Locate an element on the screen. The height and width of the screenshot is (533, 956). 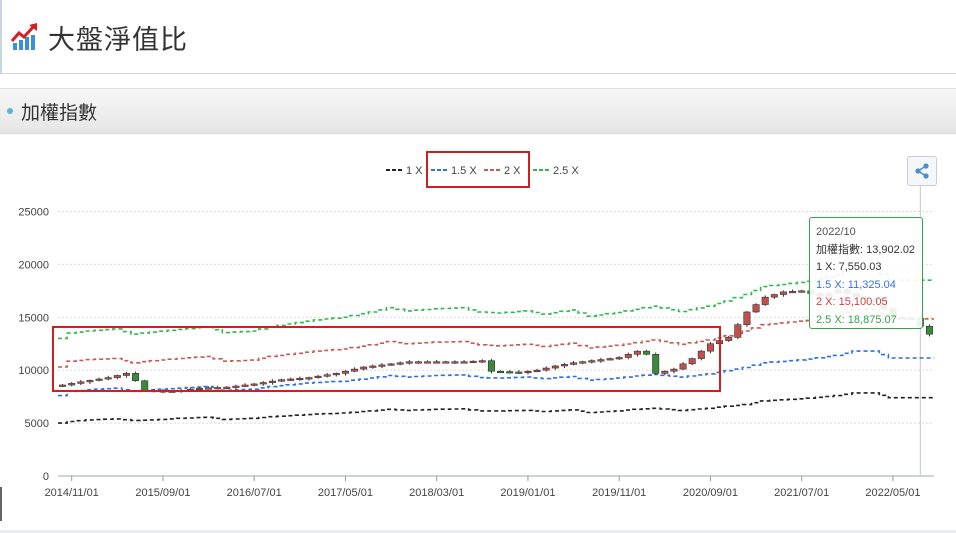
tooltip-index-value: 加權指數: 13,902.02 is located at coordinates (866, 249).